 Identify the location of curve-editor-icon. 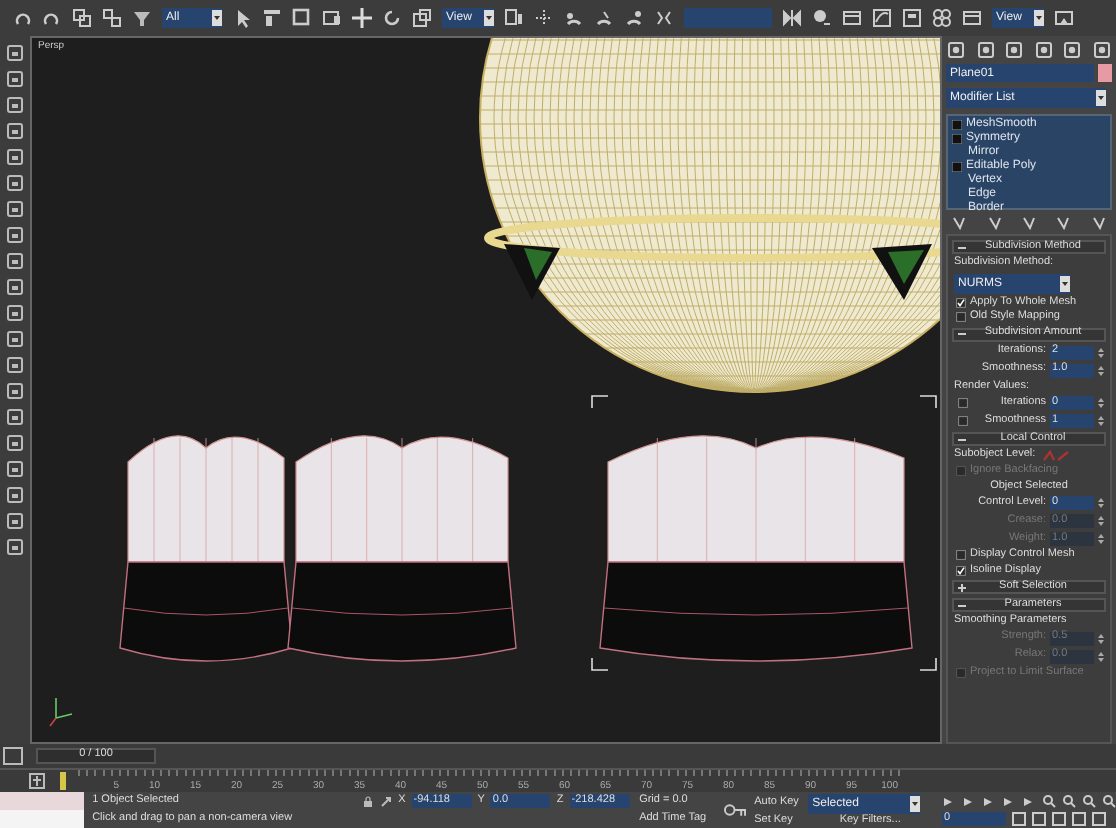
(882, 18).